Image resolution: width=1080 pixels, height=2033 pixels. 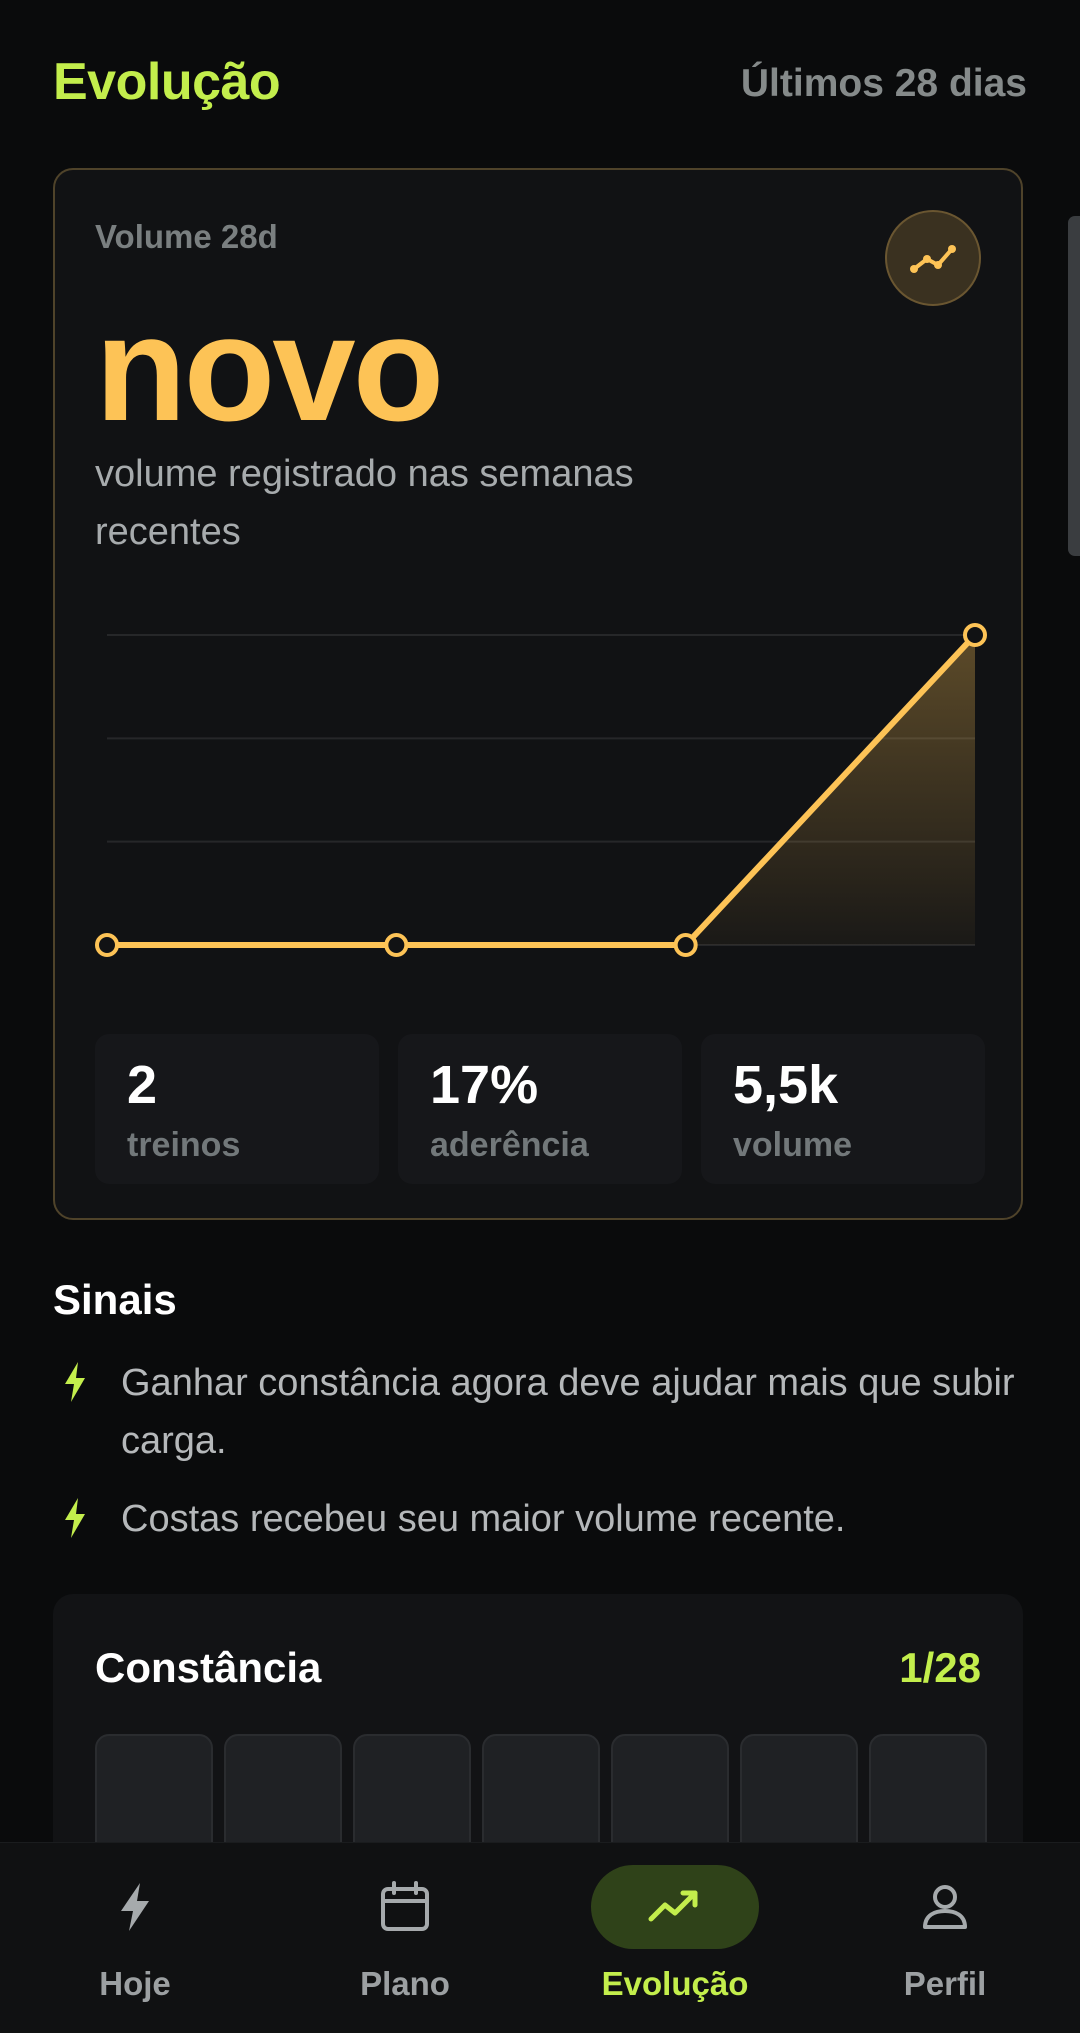 What do you see at coordinates (1074, 386) in the screenshot?
I see `scrollbar` at bounding box center [1074, 386].